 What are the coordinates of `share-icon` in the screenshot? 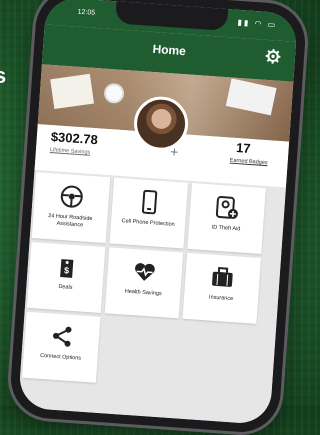 It's located at (62, 336).